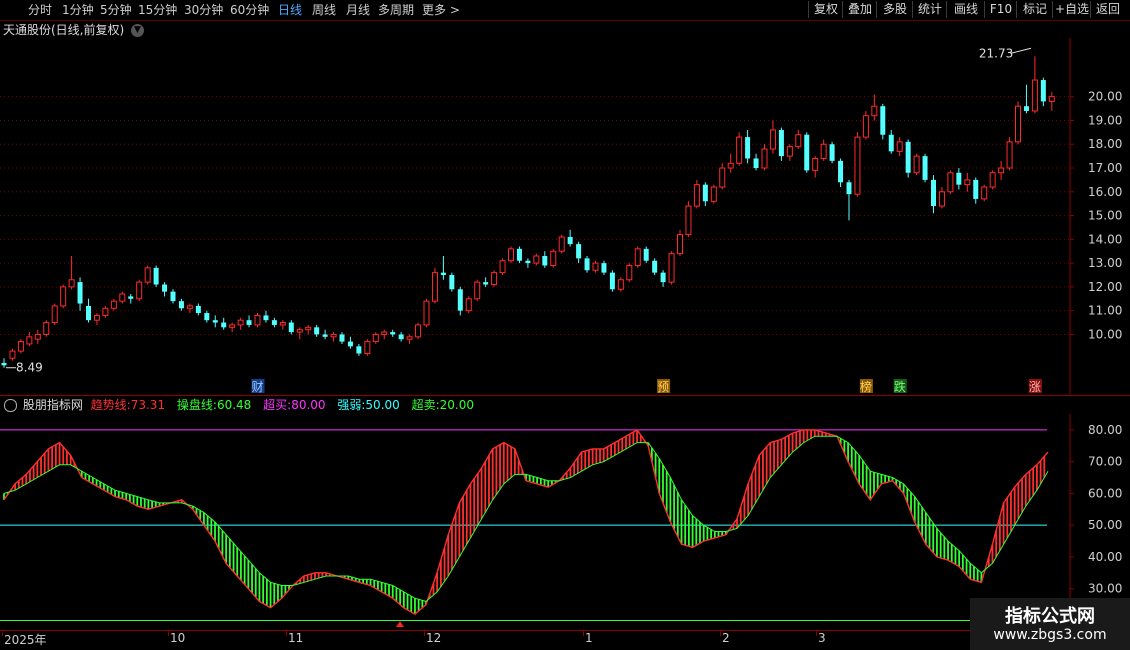  I want to click on period-tab-3: 15分钟, so click(157, 10).